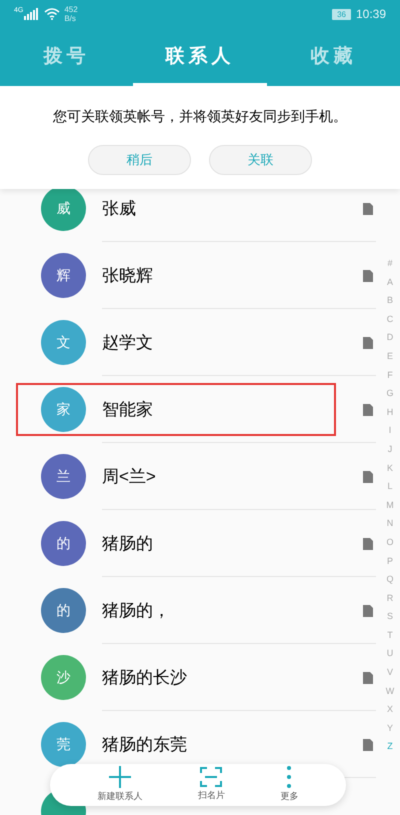 This screenshot has width=400, height=815. I want to click on contact-avatar: 沙, so click(63, 677).